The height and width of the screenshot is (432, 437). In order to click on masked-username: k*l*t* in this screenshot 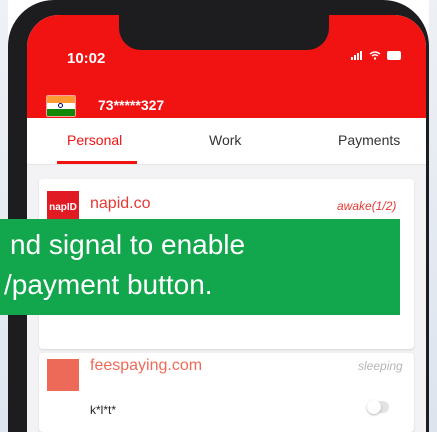, I will do `click(103, 410)`.